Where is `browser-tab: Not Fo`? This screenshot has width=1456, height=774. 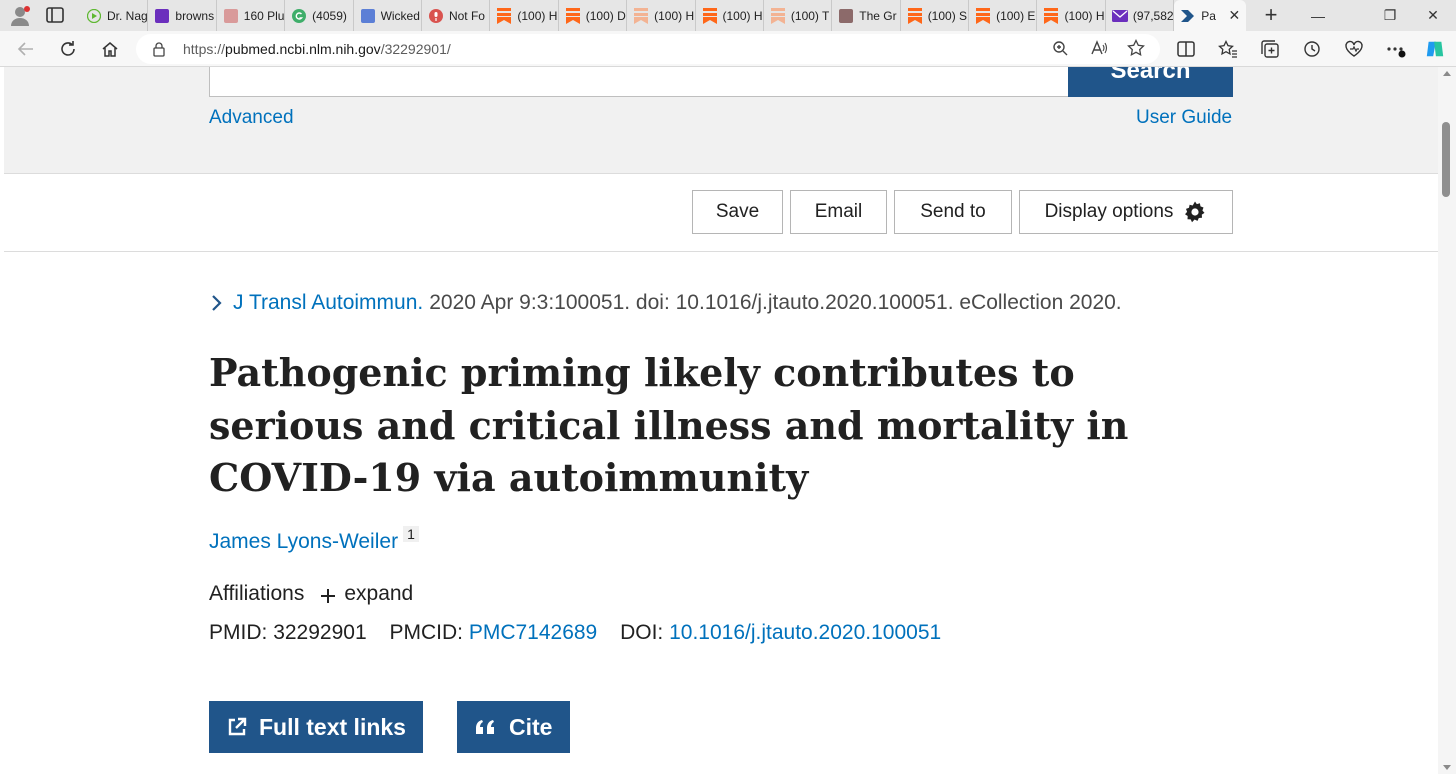 browser-tab: Not Fo is located at coordinates (456, 15).